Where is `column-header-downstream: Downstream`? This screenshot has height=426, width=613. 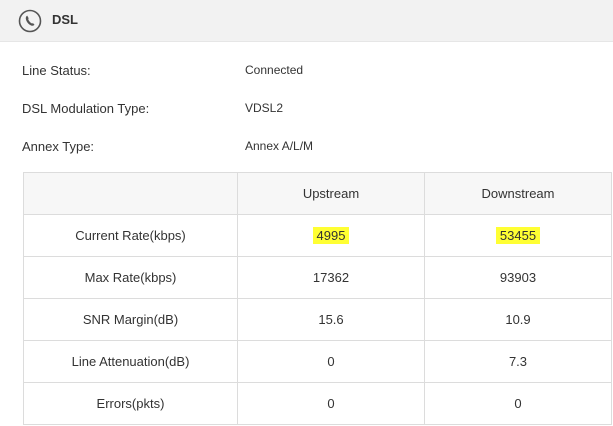 column-header-downstream: Downstream is located at coordinates (518, 193).